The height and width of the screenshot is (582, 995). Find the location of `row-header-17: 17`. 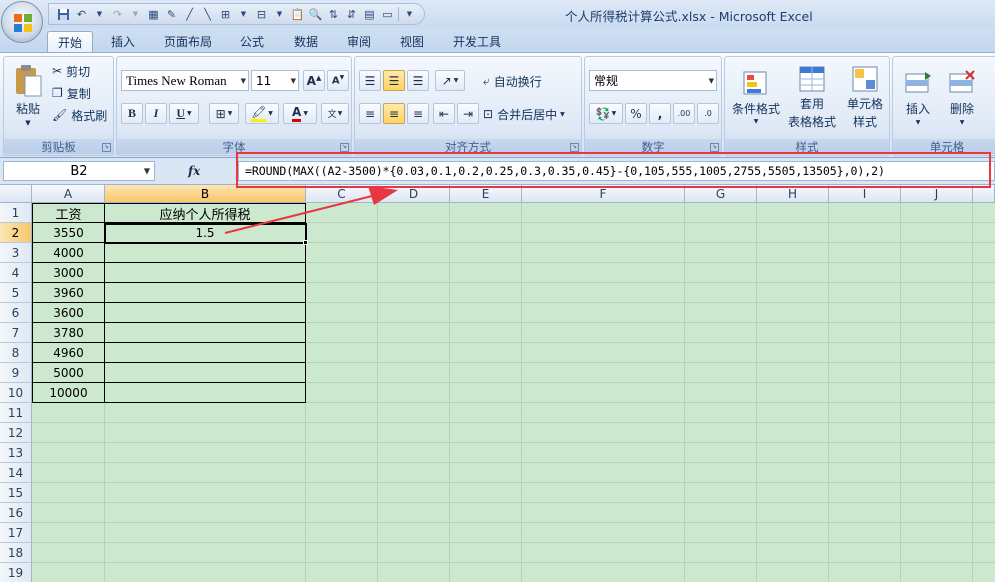

row-header-17: 17 is located at coordinates (16, 533).